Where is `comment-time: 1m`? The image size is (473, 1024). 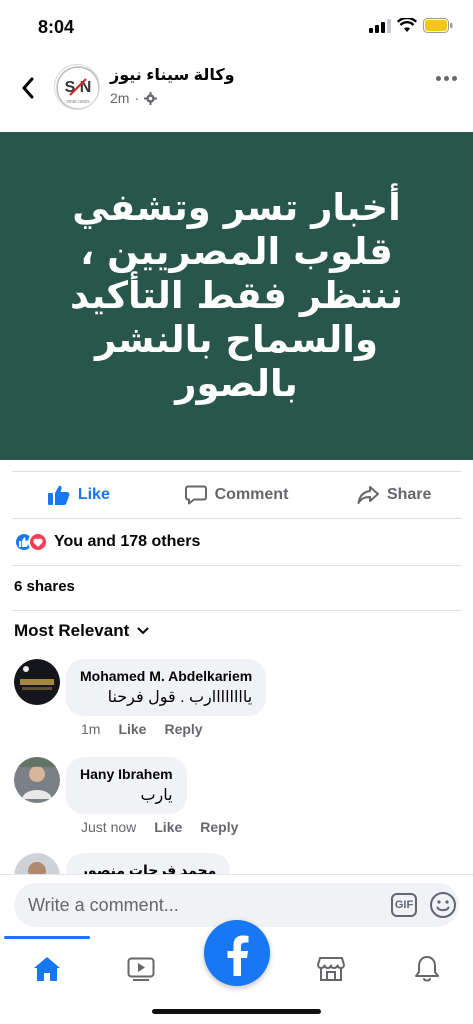
comment-time: 1m is located at coordinates (91, 729).